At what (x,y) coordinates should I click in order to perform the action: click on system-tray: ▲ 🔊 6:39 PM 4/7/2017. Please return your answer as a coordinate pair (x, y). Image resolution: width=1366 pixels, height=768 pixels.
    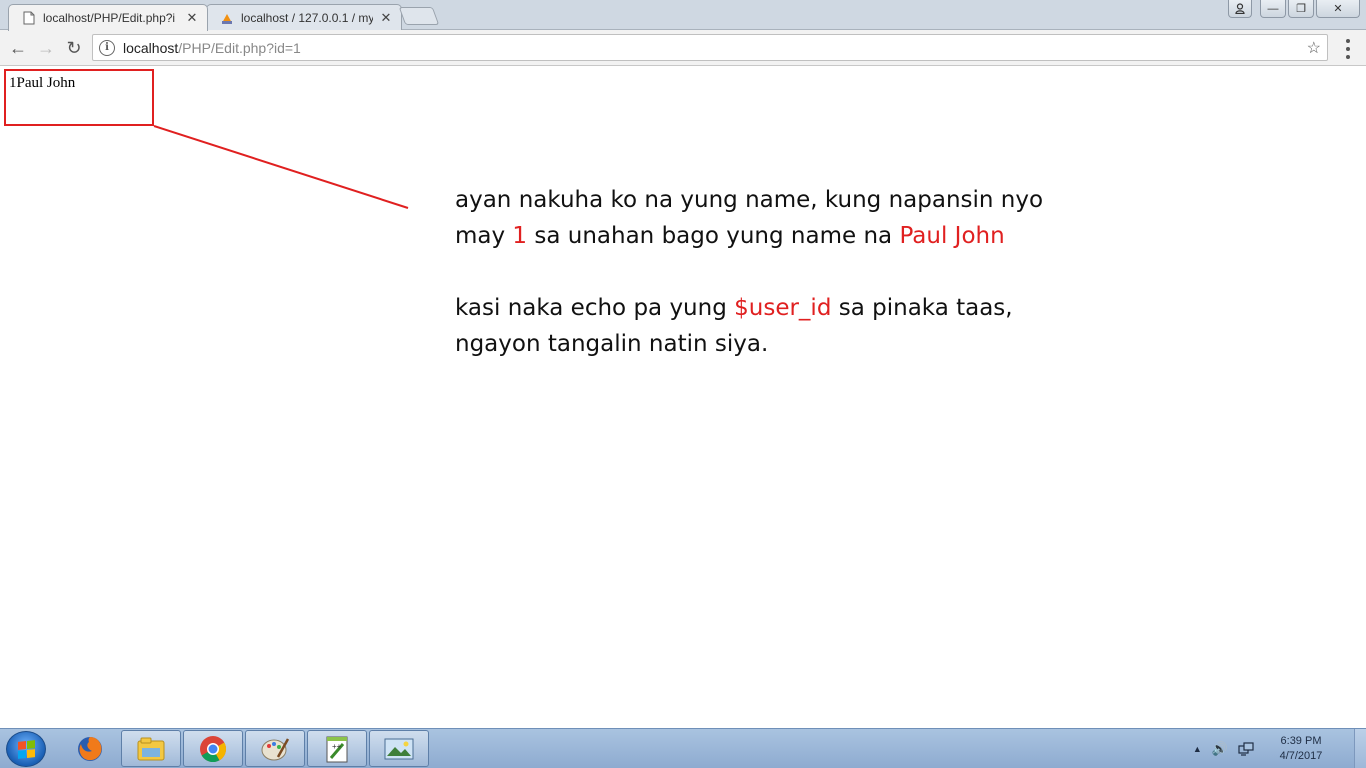
    Looking at the image, I should click on (1279, 748).